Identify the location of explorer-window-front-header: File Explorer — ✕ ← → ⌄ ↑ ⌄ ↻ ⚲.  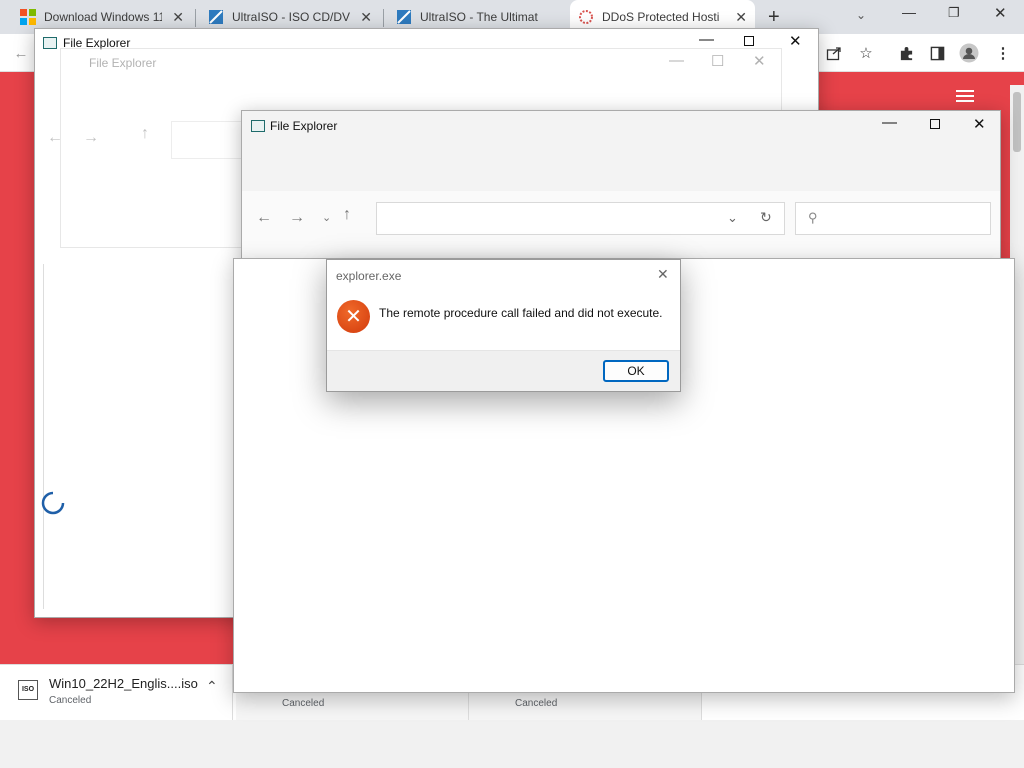
(621, 185).